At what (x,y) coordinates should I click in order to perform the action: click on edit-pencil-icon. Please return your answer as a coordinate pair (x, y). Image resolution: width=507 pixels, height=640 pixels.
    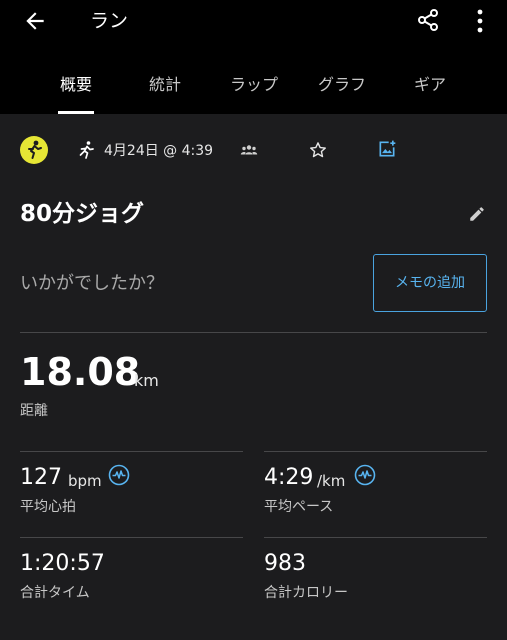
    Looking at the image, I should click on (477, 214).